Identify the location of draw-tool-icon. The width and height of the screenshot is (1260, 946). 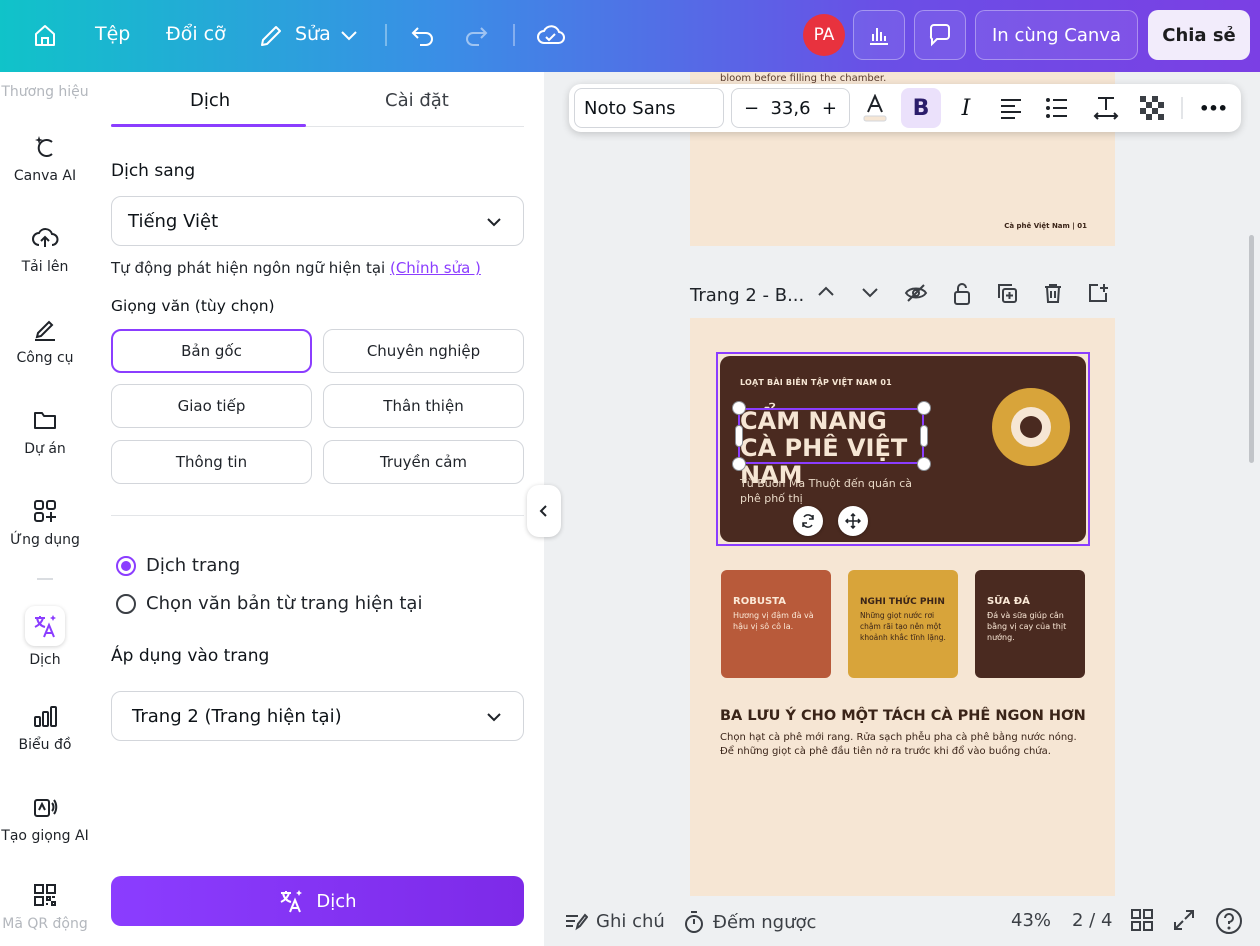
(45, 330).